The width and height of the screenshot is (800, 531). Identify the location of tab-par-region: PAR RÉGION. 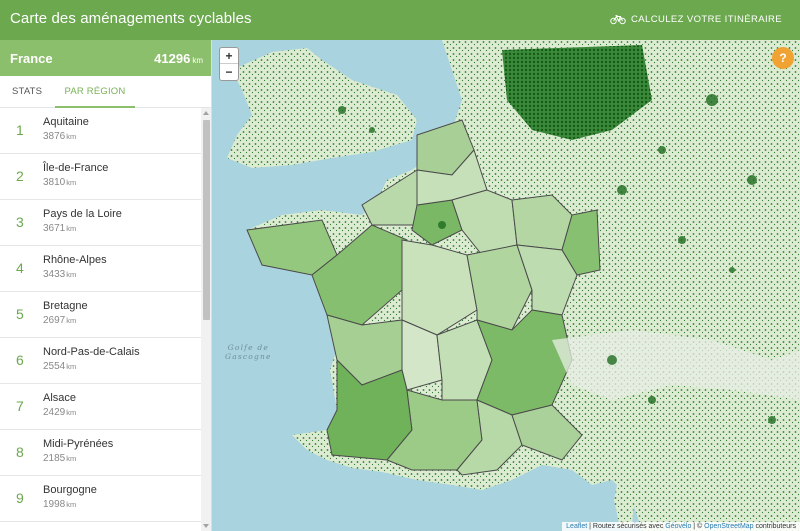
(95, 97).